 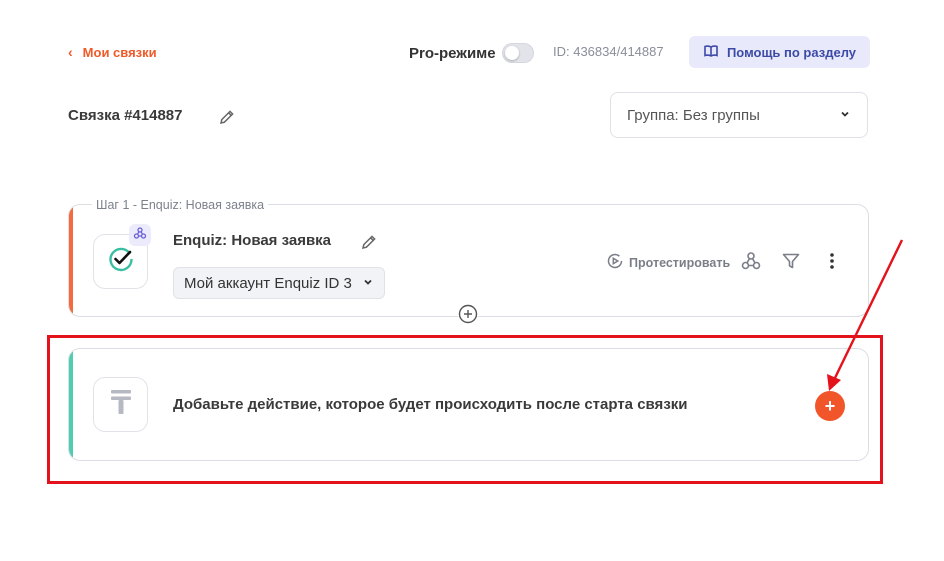 I want to click on plus-circle-icon, so click(x=468, y=316).